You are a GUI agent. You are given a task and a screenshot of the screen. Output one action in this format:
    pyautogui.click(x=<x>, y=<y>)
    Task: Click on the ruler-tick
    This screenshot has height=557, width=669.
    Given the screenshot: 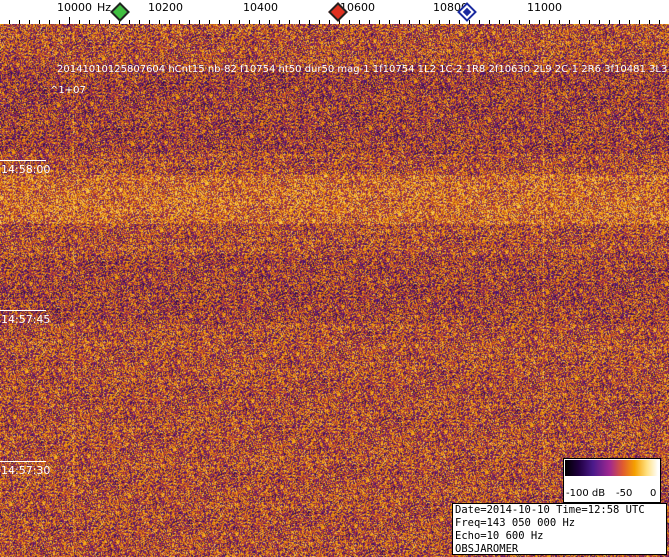 What is the action you would take?
    pyautogui.click(x=69, y=20)
    